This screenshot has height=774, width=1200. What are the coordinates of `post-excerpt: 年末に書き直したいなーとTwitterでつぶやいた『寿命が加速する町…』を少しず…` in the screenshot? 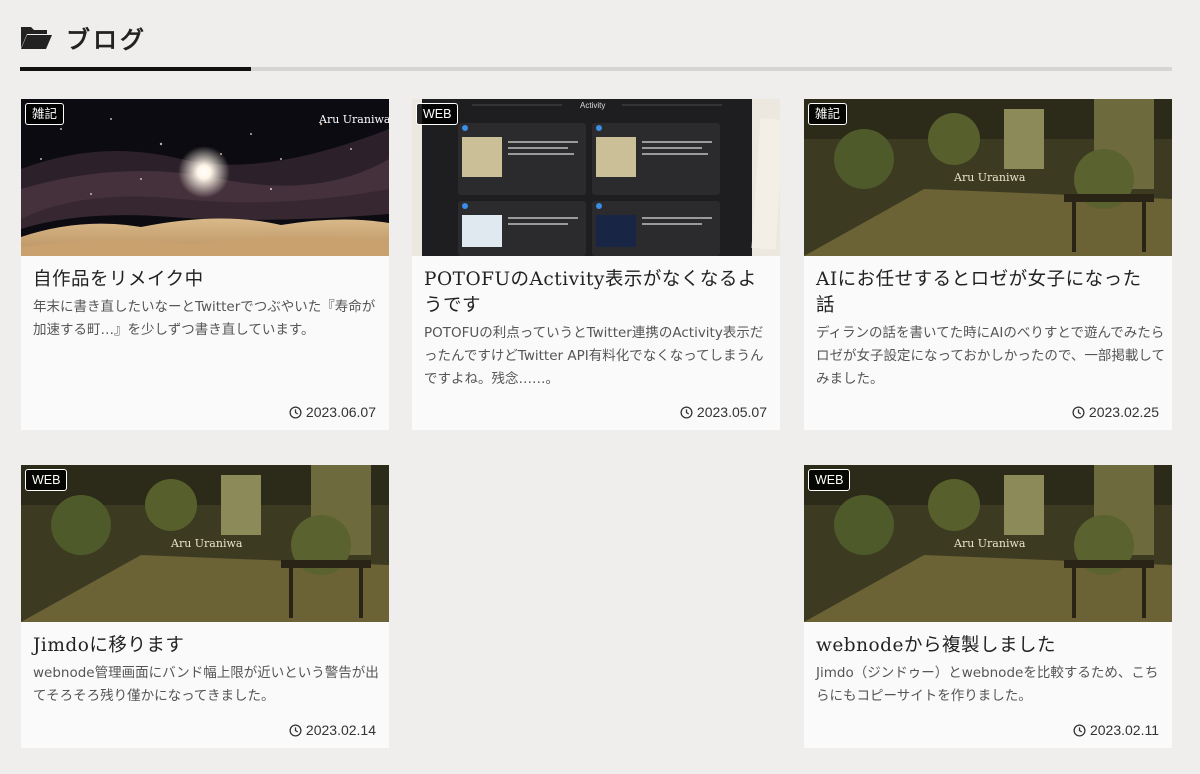 It's located at (204, 318).